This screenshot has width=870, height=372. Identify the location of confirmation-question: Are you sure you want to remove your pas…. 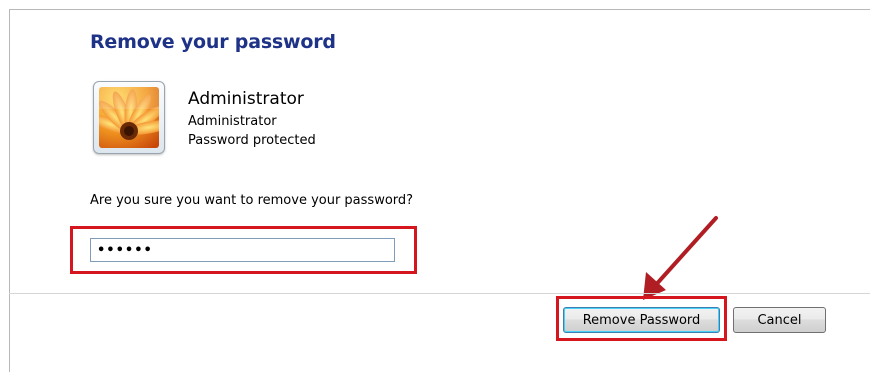
(252, 200).